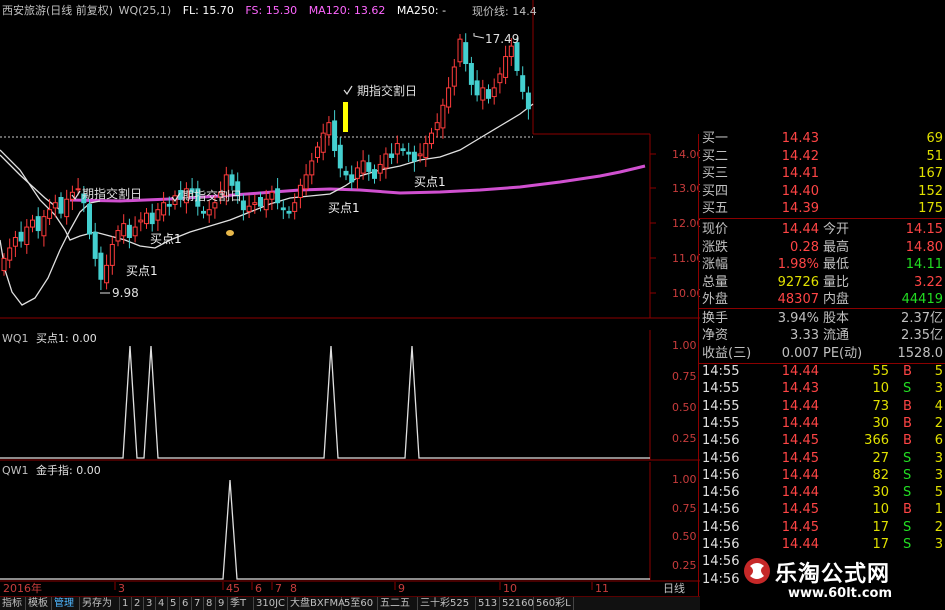  Describe the element at coordinates (347, 10) in the screenshot. I see `ma120-value: MA120: 13.62` at that location.